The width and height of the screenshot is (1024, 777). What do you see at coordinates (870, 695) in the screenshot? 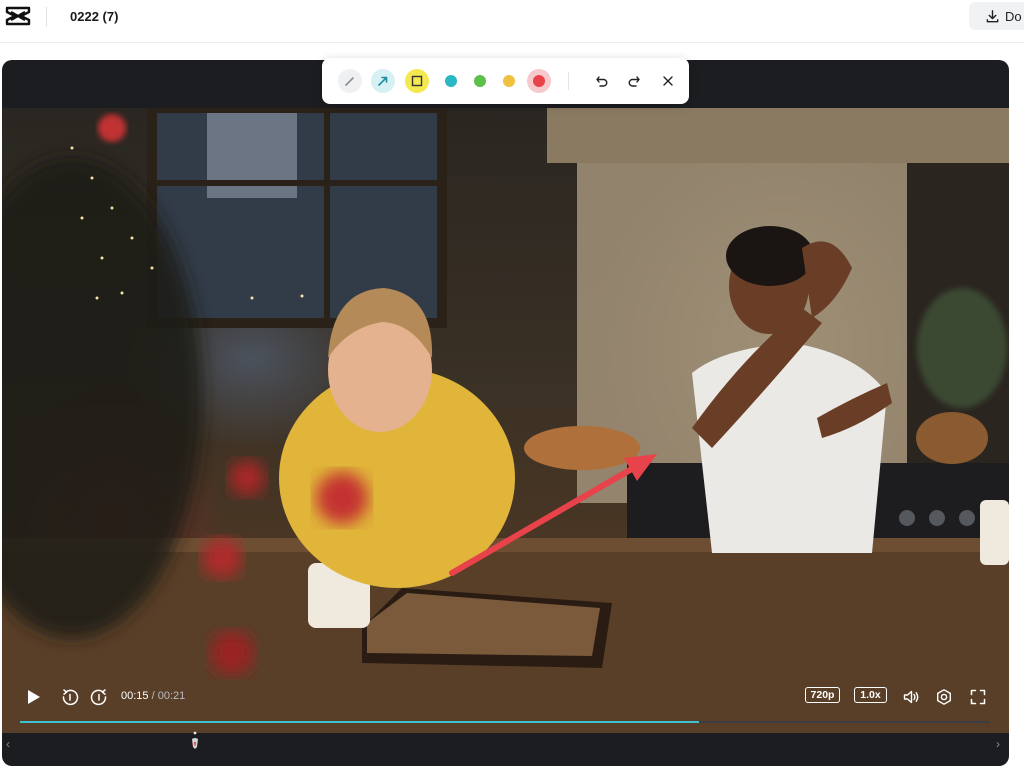
I see `speed-button: 1.0x` at bounding box center [870, 695].